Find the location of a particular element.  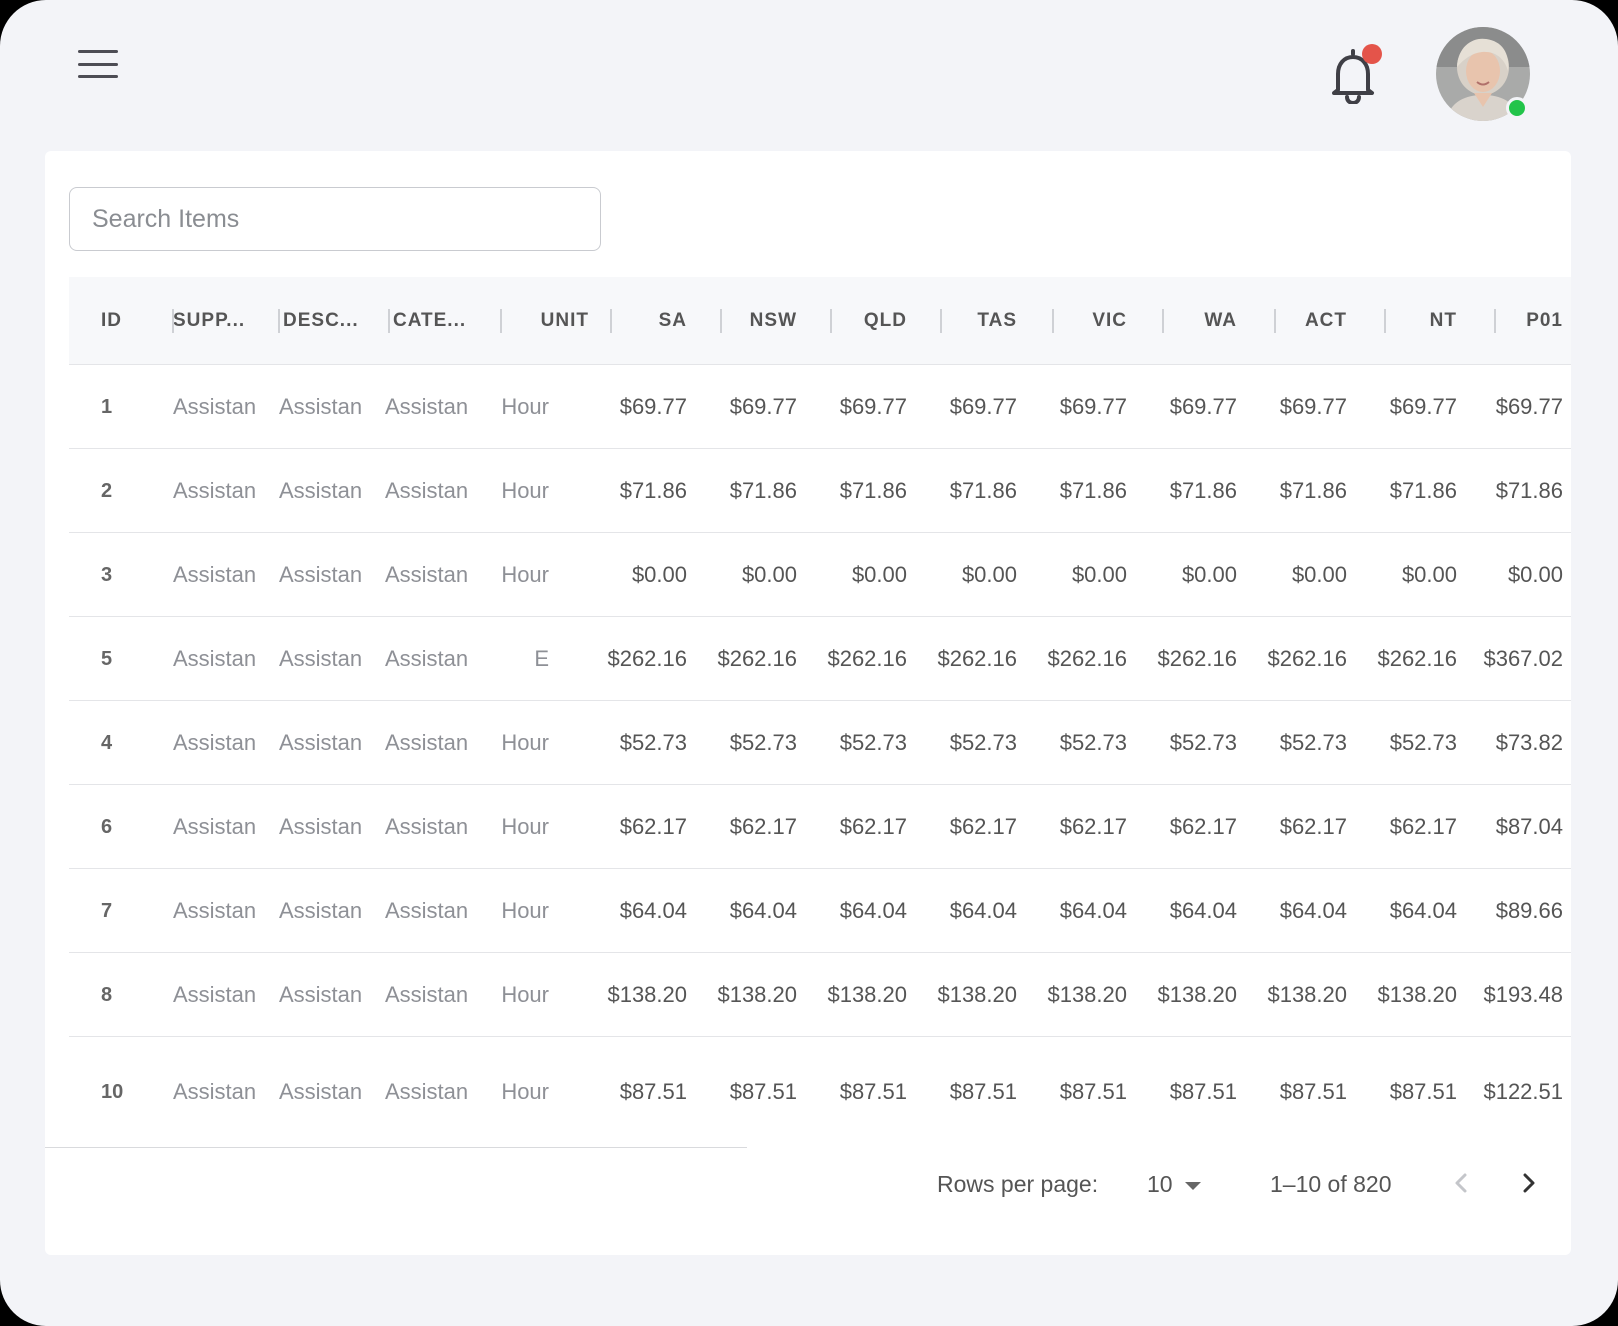

column-header-qld: QLD is located at coordinates (885, 321).